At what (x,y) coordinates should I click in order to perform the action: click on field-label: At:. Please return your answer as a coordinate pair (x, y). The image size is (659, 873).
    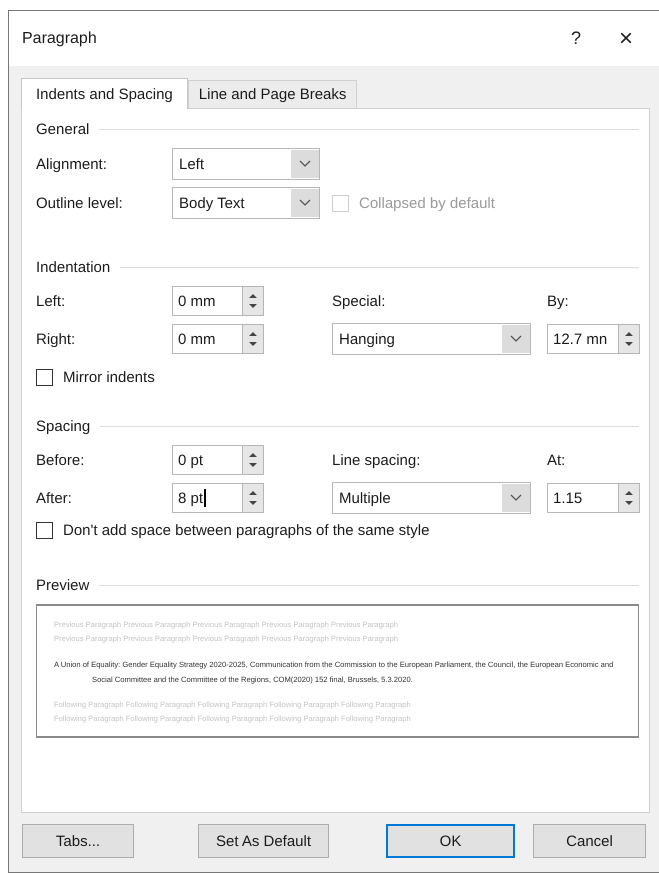
    Looking at the image, I should click on (556, 460).